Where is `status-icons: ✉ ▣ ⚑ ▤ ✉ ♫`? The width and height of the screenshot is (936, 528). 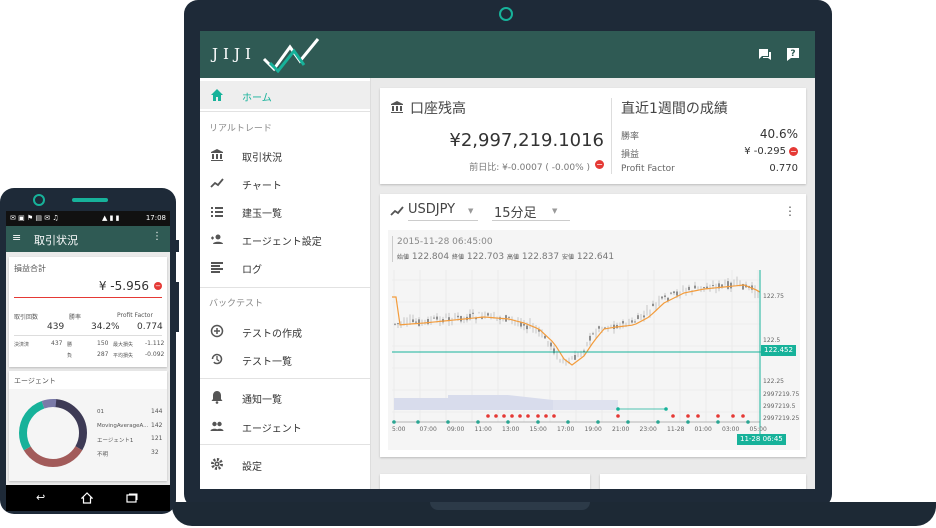 status-icons: ✉ ▣ ⚑ ▤ ✉ ♫ is located at coordinates (34, 218).